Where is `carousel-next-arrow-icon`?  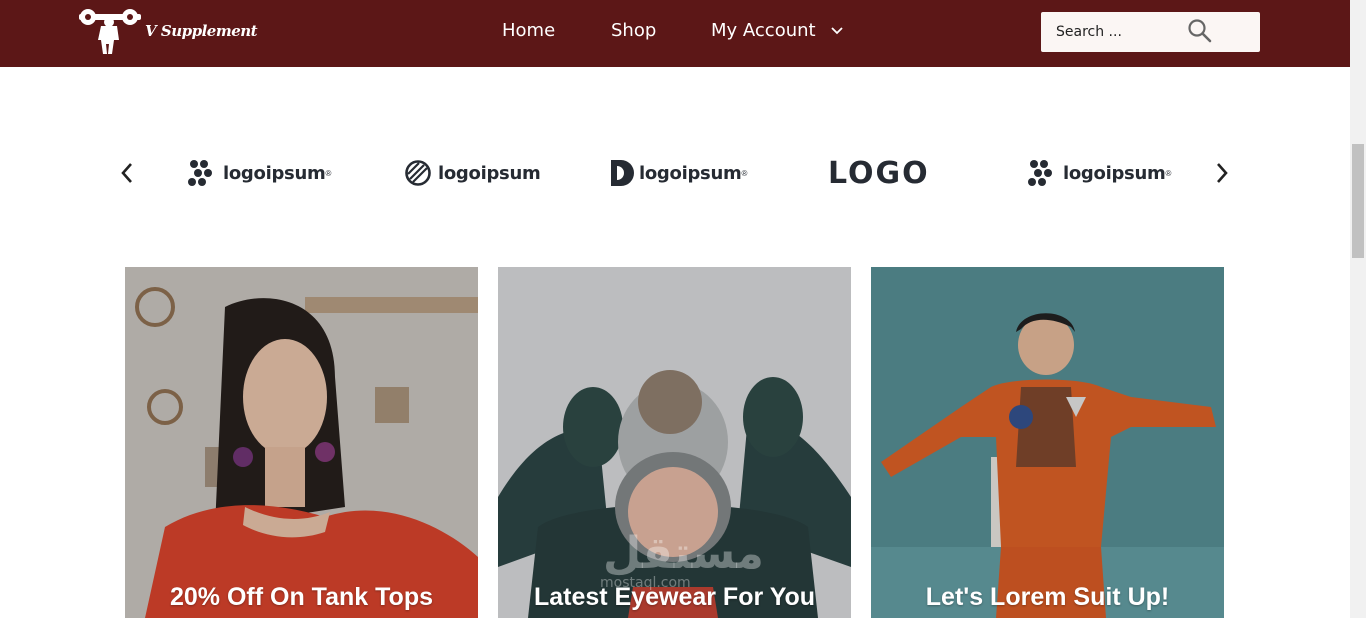
carousel-next-arrow-icon is located at coordinates (1222, 173).